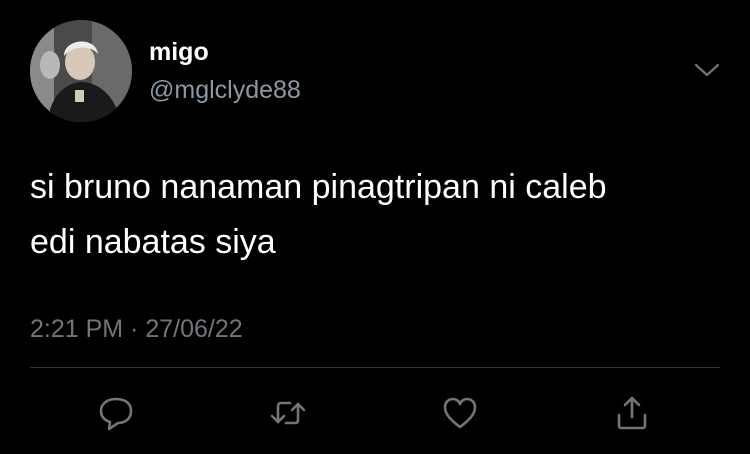 The width and height of the screenshot is (750, 454). Describe the element at coordinates (179, 52) in the screenshot. I see `display-name: migo` at that location.